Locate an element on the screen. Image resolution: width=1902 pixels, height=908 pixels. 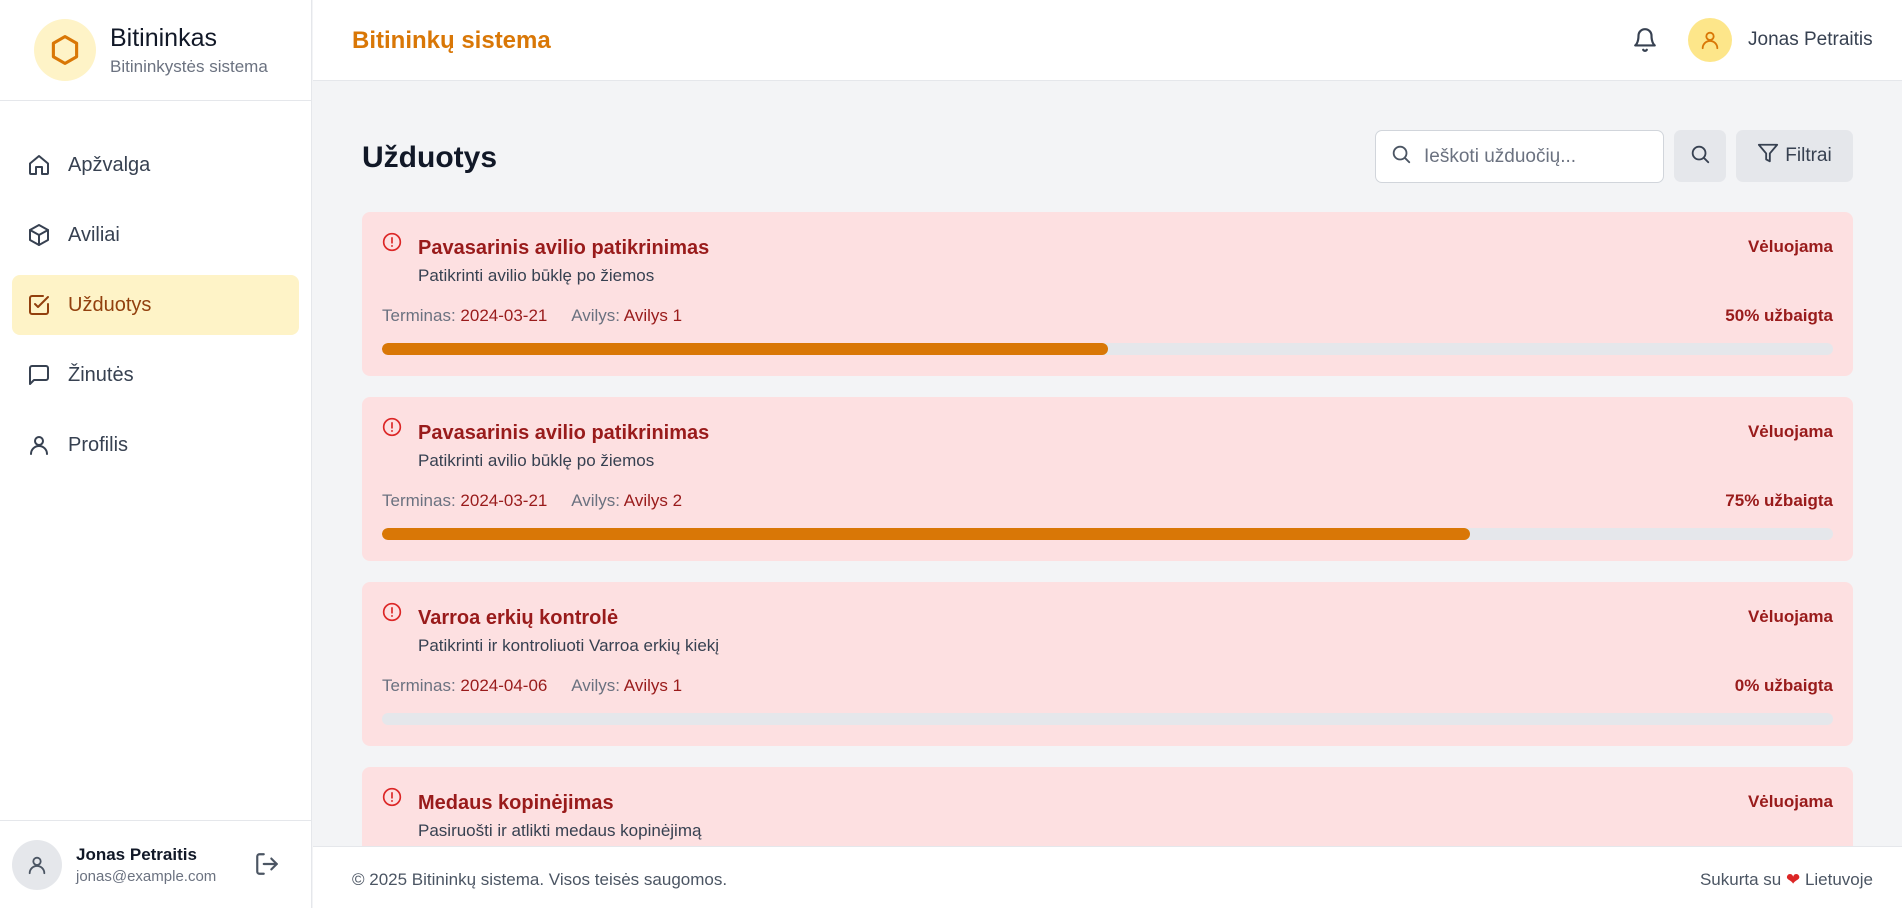
home-icon is located at coordinates (39, 165).